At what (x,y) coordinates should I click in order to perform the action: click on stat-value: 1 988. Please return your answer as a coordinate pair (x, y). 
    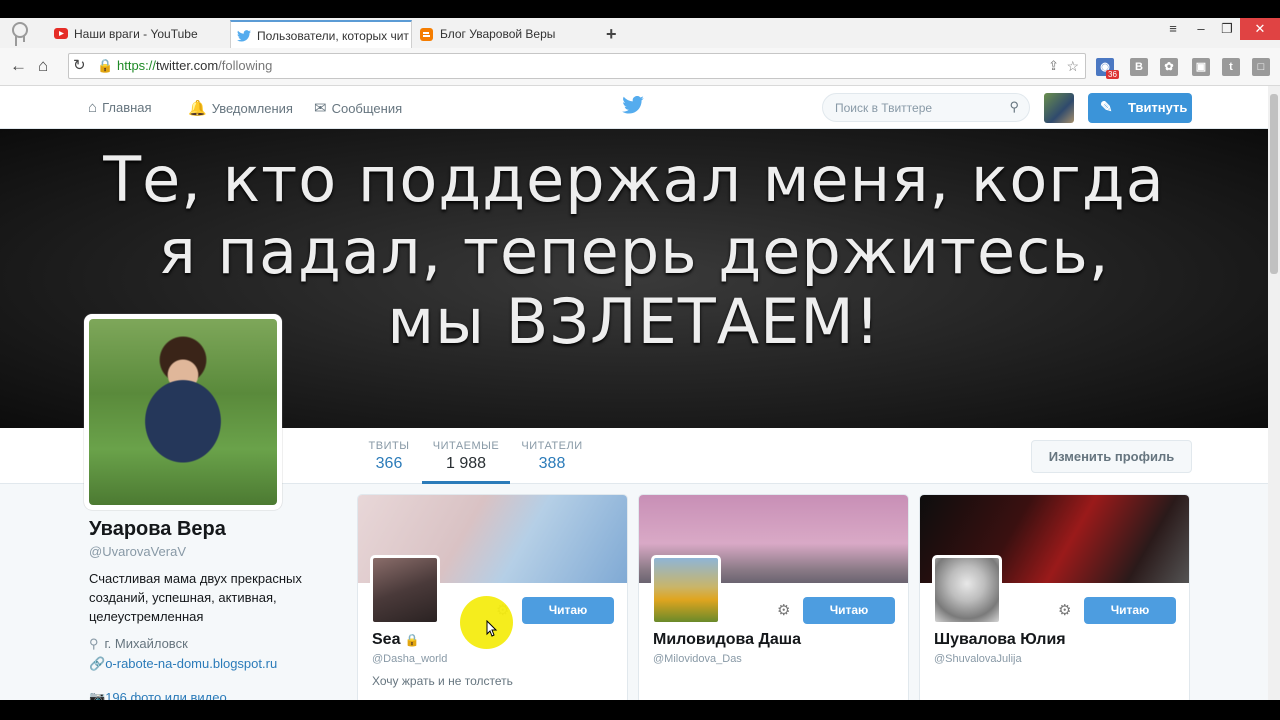
    Looking at the image, I should click on (466, 463).